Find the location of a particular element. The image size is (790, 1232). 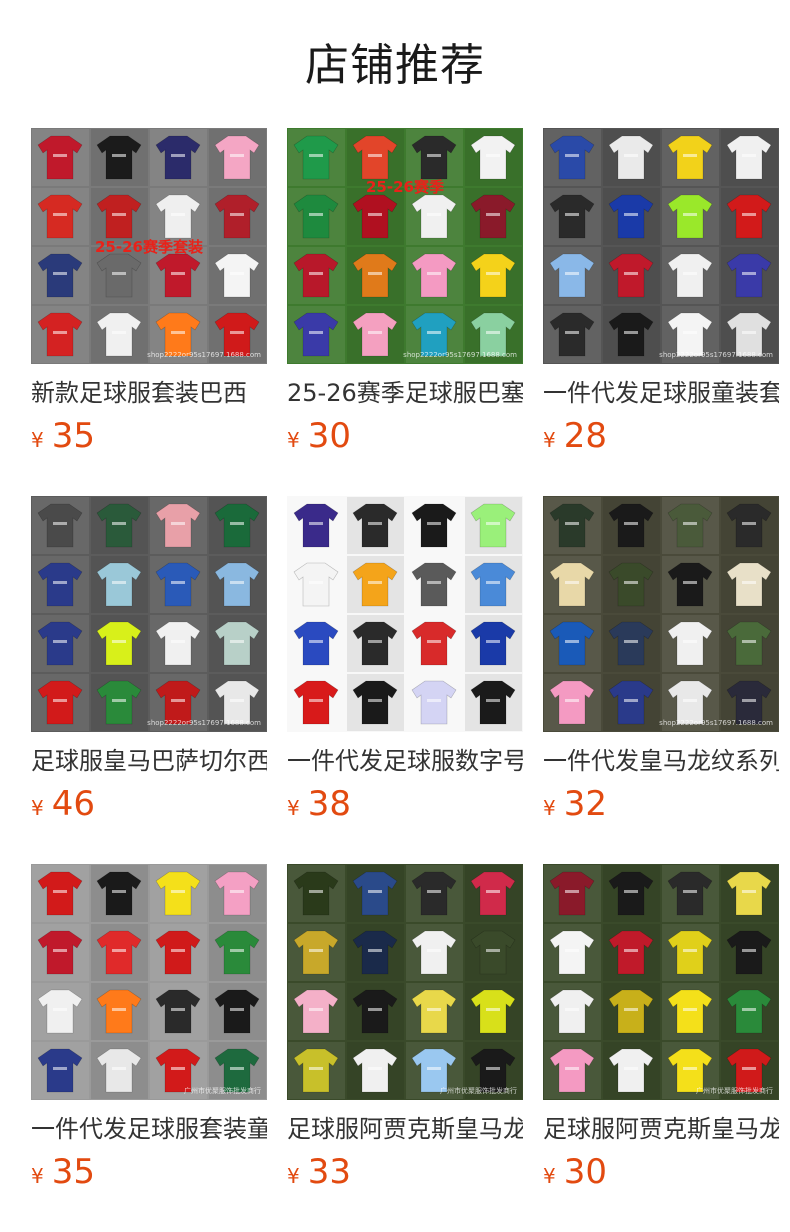

price-amount: 32 is located at coordinates (585, 804).